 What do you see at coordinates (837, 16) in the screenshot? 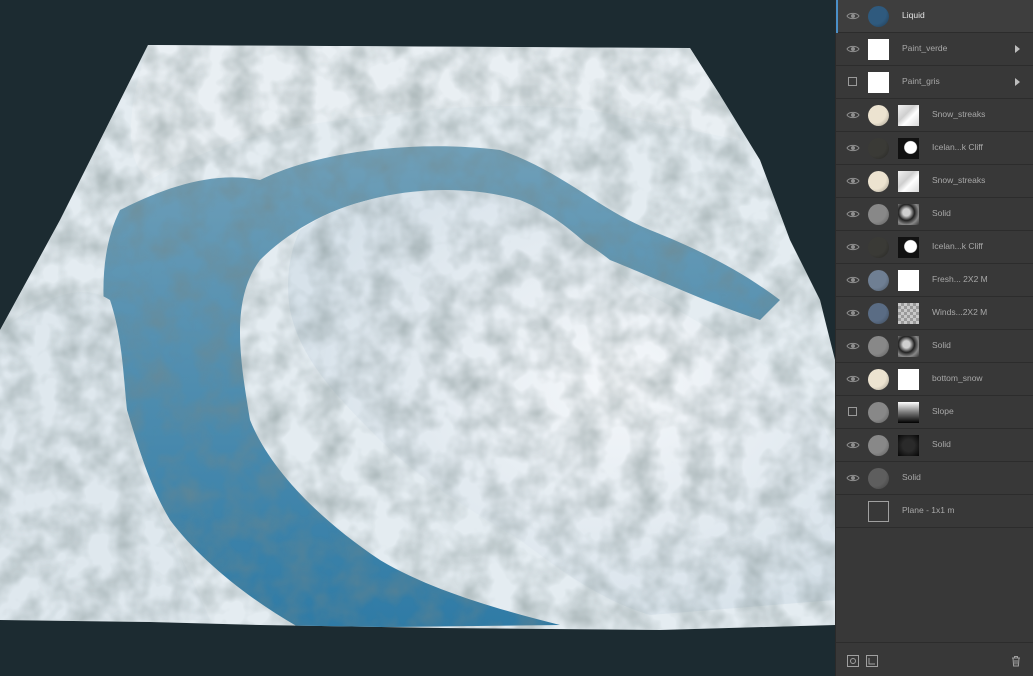
I see `selection-indicator` at bounding box center [837, 16].